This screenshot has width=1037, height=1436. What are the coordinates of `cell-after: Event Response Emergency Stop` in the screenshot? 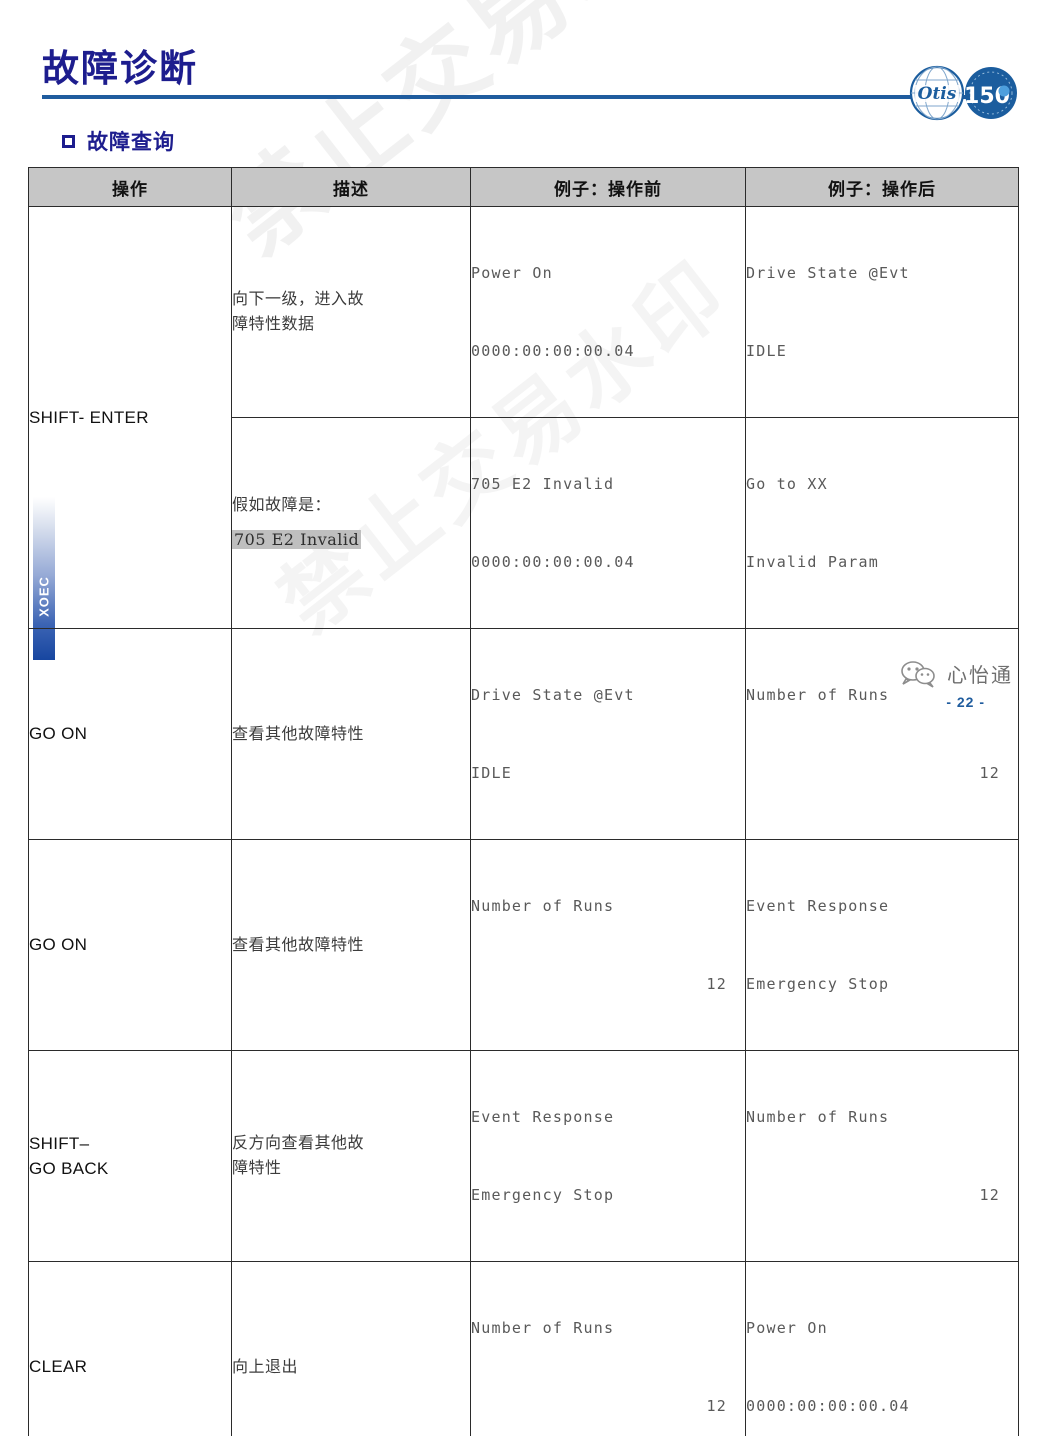 It's located at (882, 945).